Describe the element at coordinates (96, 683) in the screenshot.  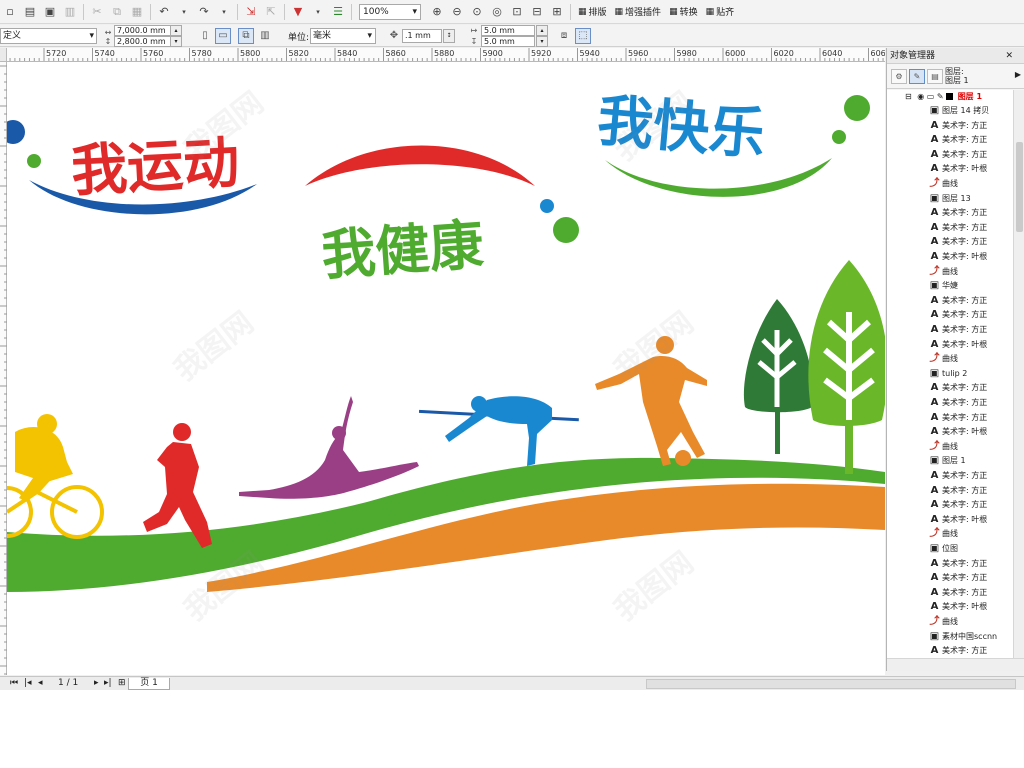
I see `next-page-icon: ▸` at that location.